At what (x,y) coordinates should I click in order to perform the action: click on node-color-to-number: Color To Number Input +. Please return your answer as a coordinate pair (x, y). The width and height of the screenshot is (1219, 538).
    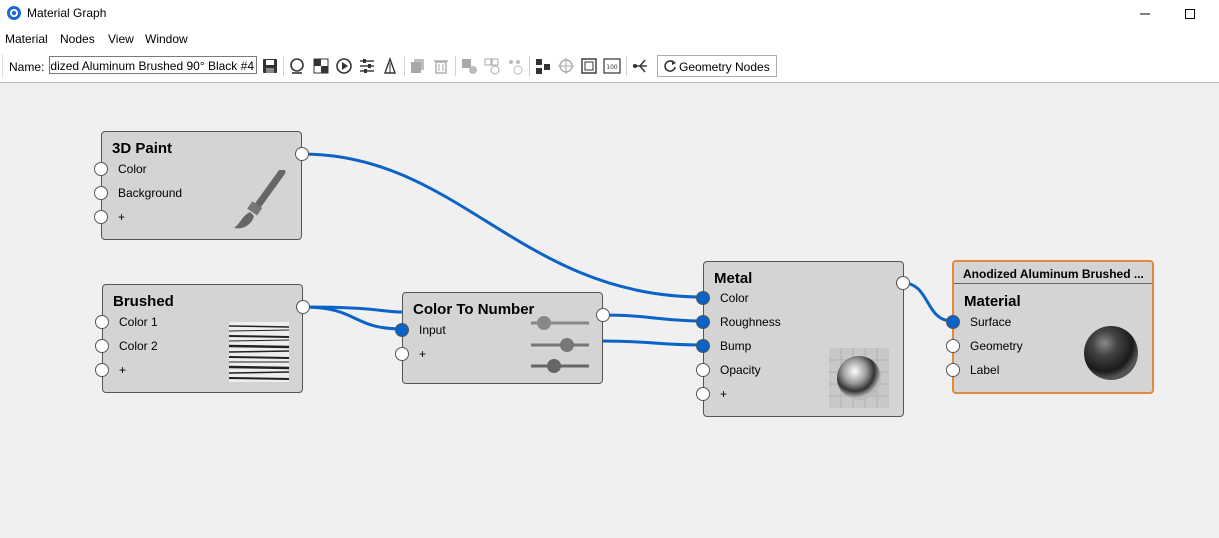
    Looking at the image, I should click on (502, 338).